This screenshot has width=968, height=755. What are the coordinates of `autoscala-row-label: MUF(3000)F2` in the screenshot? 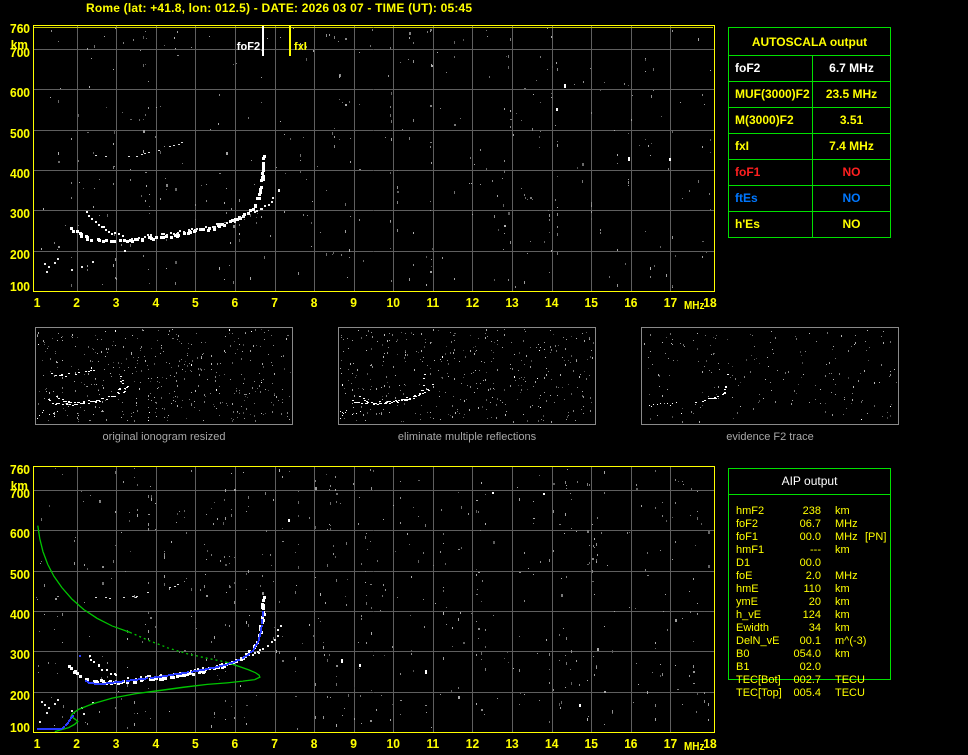 It's located at (771, 94).